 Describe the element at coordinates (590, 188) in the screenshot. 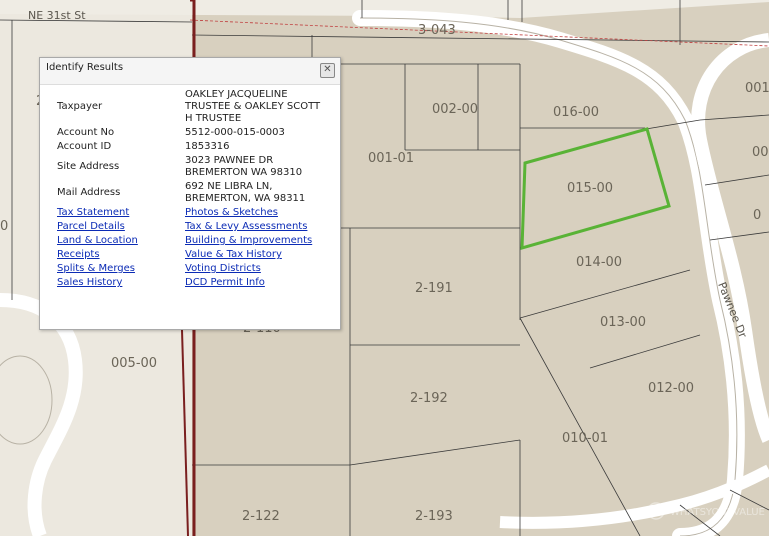

I see `parcel-label-015-00: 015-00` at that location.